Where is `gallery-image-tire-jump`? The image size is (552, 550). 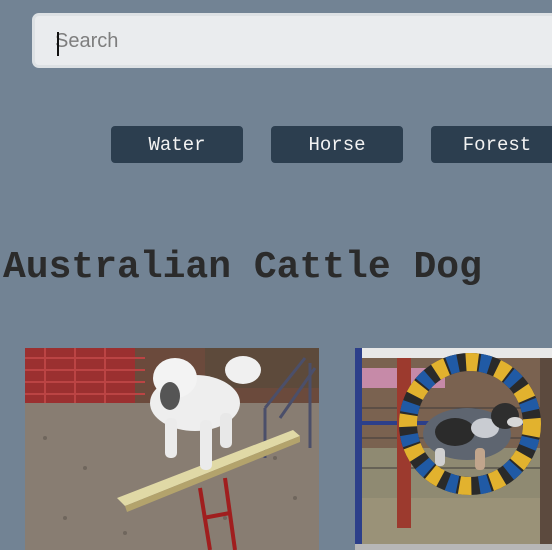 gallery-image-tire-jump is located at coordinates (453, 449).